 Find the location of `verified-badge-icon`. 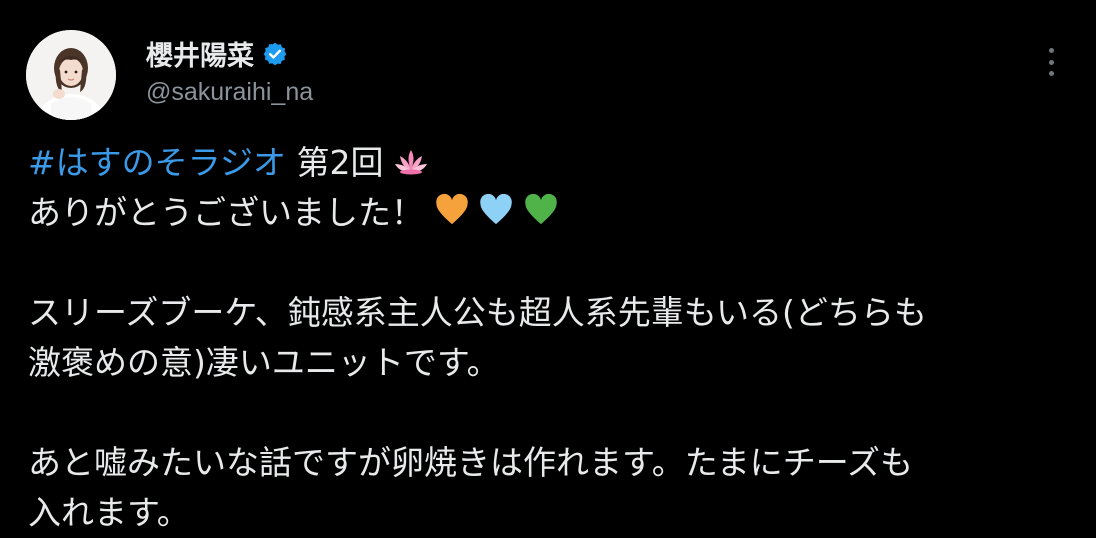

verified-badge-icon is located at coordinates (275, 54).